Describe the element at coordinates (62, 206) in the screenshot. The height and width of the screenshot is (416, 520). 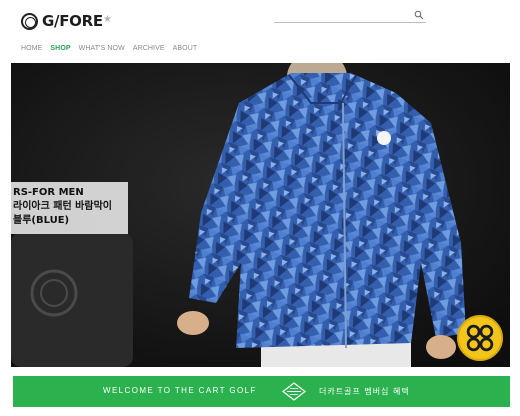
I see `caption-line-2: 라이아크 패턴 바람막이` at that location.